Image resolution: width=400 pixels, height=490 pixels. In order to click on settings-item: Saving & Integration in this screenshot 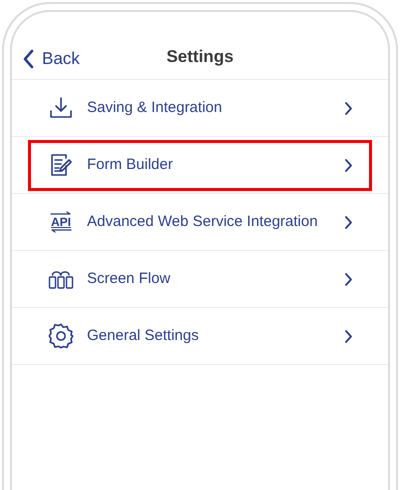, I will do `click(200, 108)`.